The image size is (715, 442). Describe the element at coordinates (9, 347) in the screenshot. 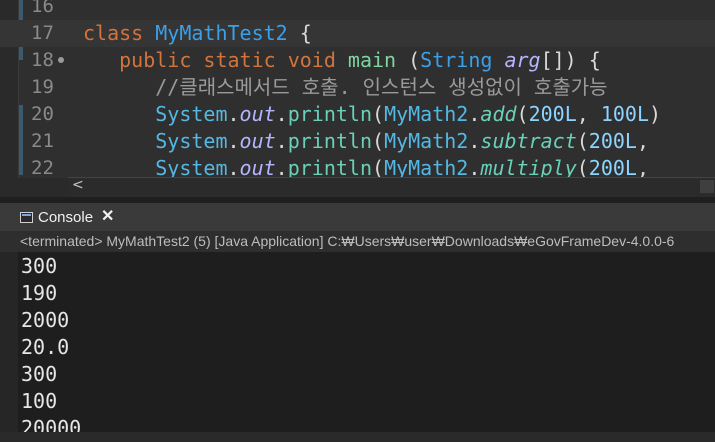

I see `console-gutter` at that location.